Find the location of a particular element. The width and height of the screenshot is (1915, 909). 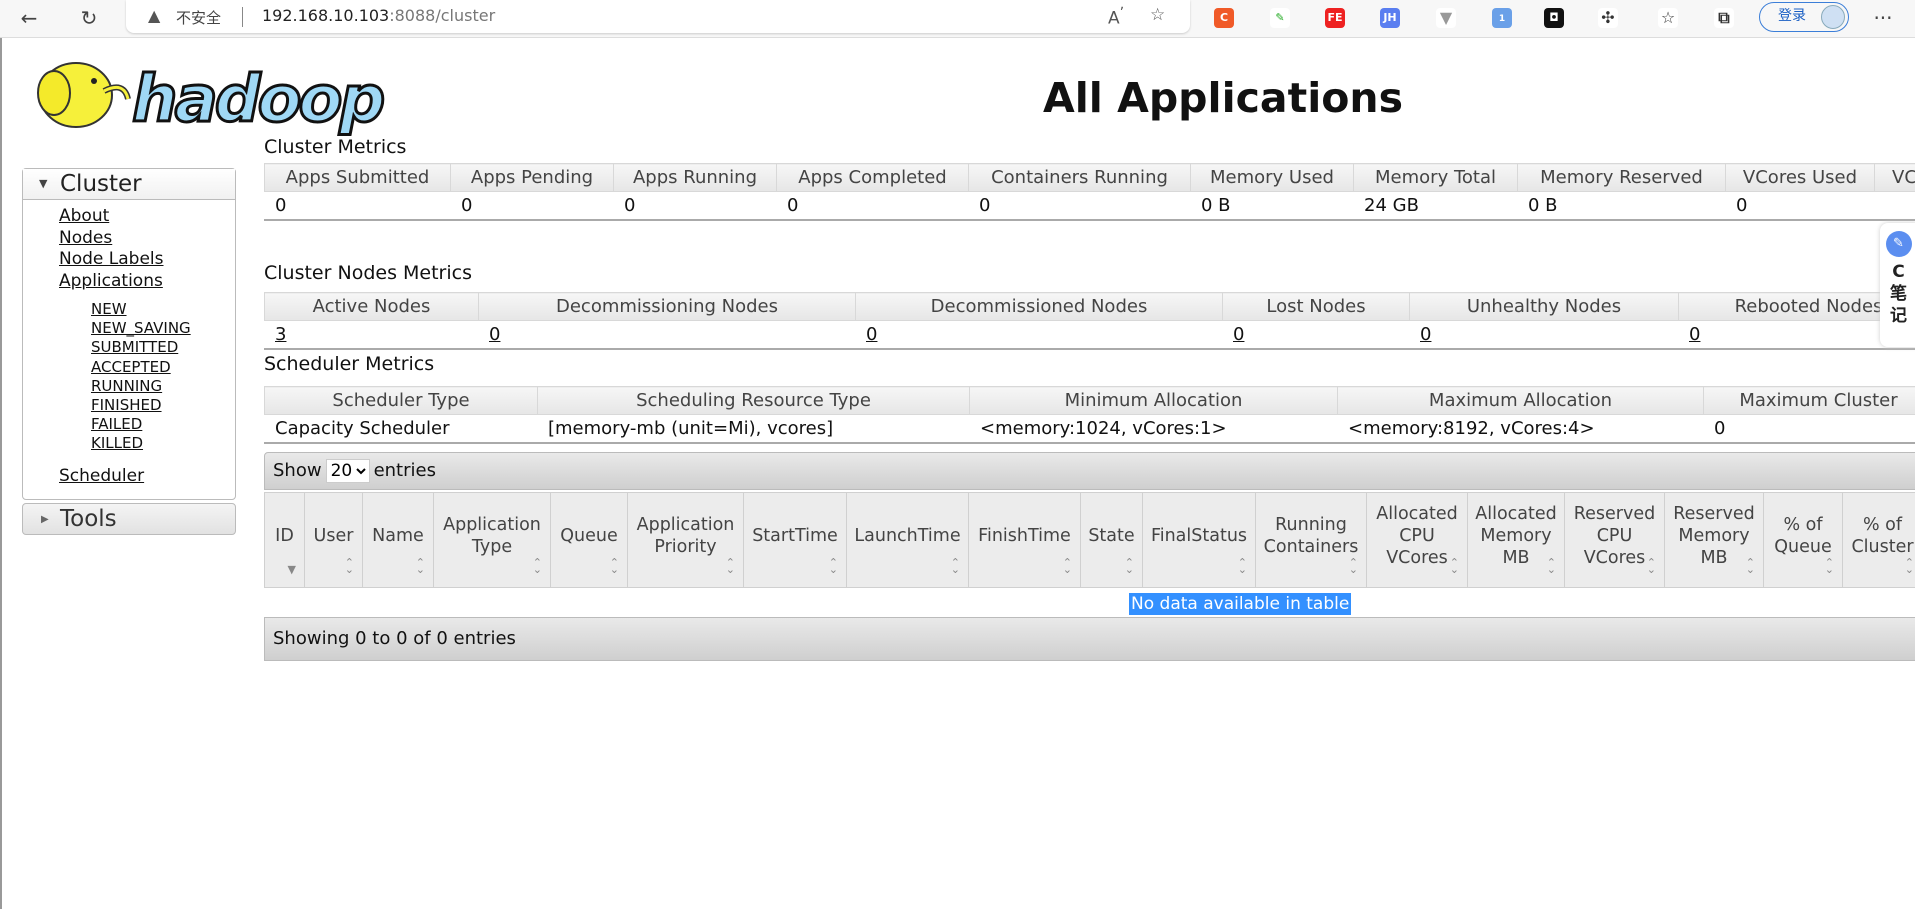

cluster-label: Cluster is located at coordinates (101, 184).